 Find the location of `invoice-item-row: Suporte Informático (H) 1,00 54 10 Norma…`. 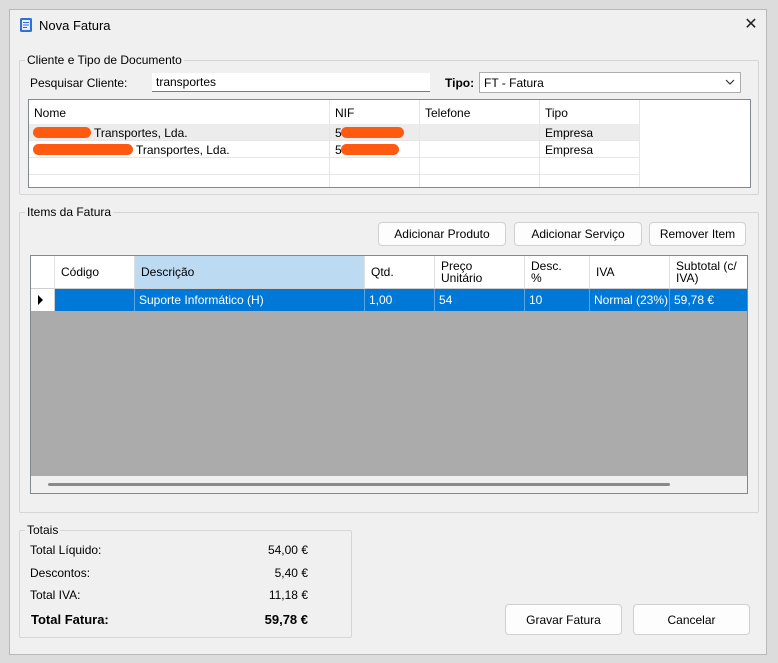

invoice-item-row: Suporte Informático (H) 1,00 54 10 Norma… is located at coordinates (389, 300).